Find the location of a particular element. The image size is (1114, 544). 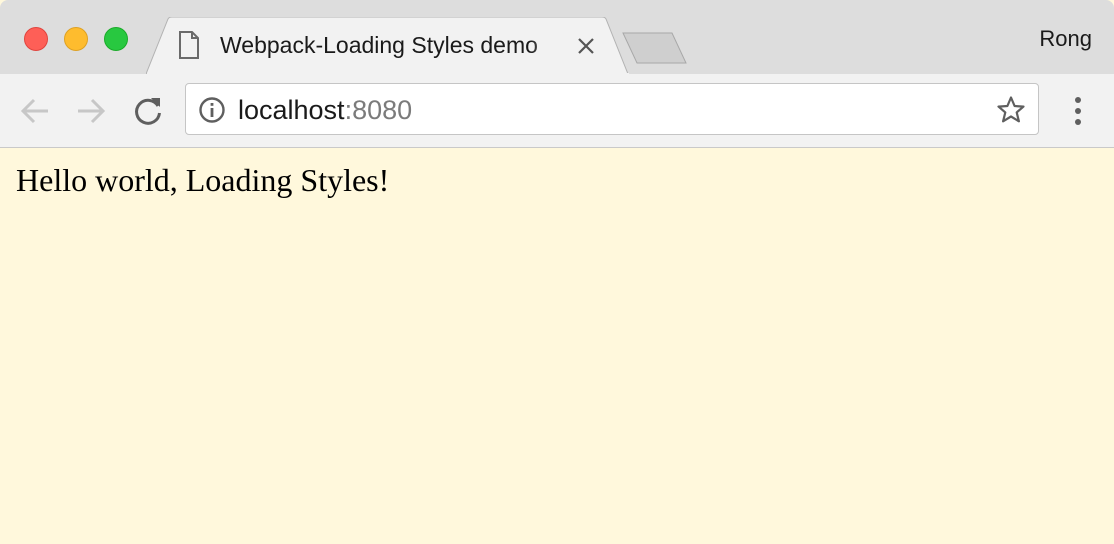

arrow-right-icon is located at coordinates (91, 111).